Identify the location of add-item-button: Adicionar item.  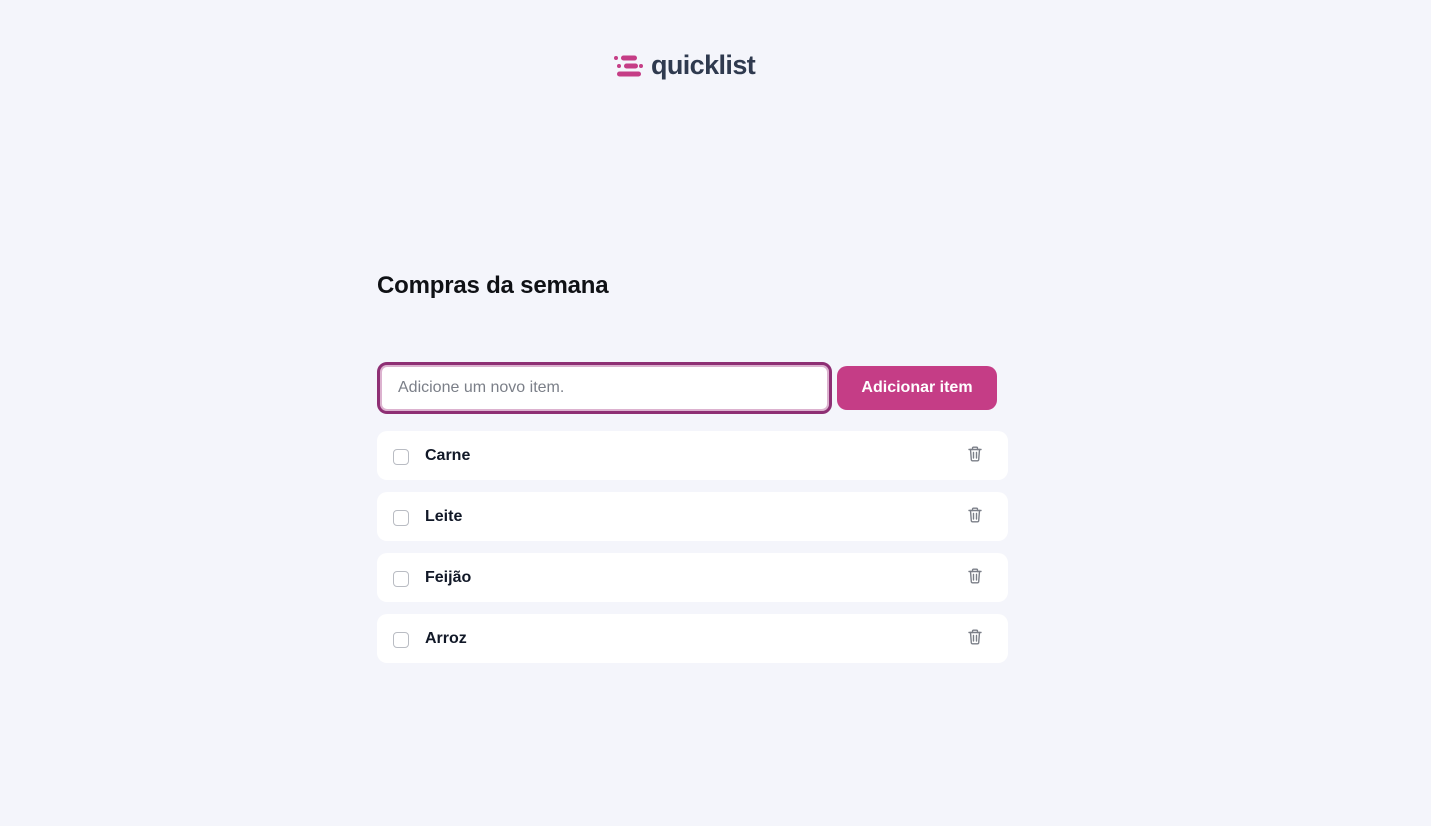
(917, 388).